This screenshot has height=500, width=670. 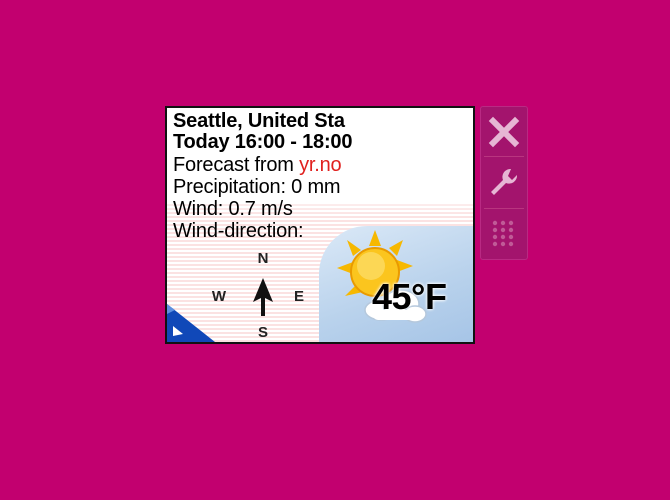 I want to click on wind-compass: N S W E, so click(x=263, y=296).